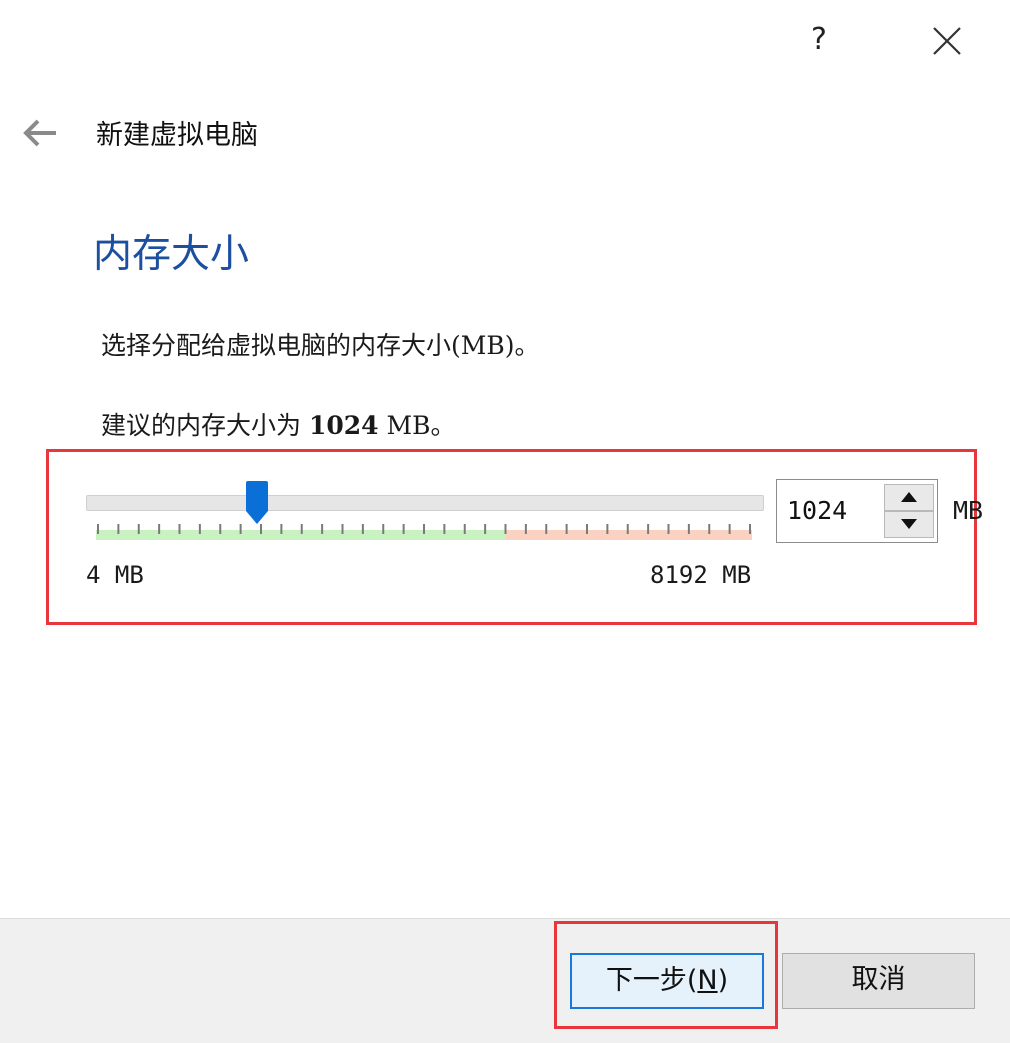 This screenshot has width=1010, height=1043. Describe the element at coordinates (320, 345) in the screenshot. I see `memory-description: 选择分配给虚拟电脑的内存大小(MB)。` at that location.